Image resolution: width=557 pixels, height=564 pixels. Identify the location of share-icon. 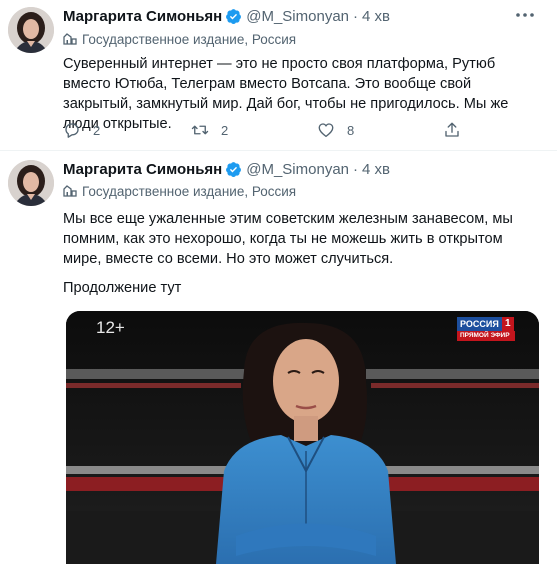
(452, 129).